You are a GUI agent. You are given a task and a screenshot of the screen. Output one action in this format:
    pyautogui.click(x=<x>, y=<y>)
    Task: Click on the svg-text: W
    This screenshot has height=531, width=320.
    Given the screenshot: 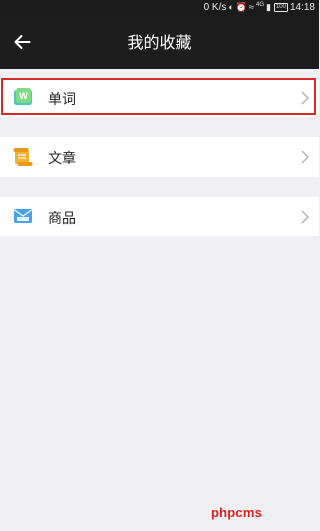 What is the action you would take?
    pyautogui.click(x=23, y=96)
    